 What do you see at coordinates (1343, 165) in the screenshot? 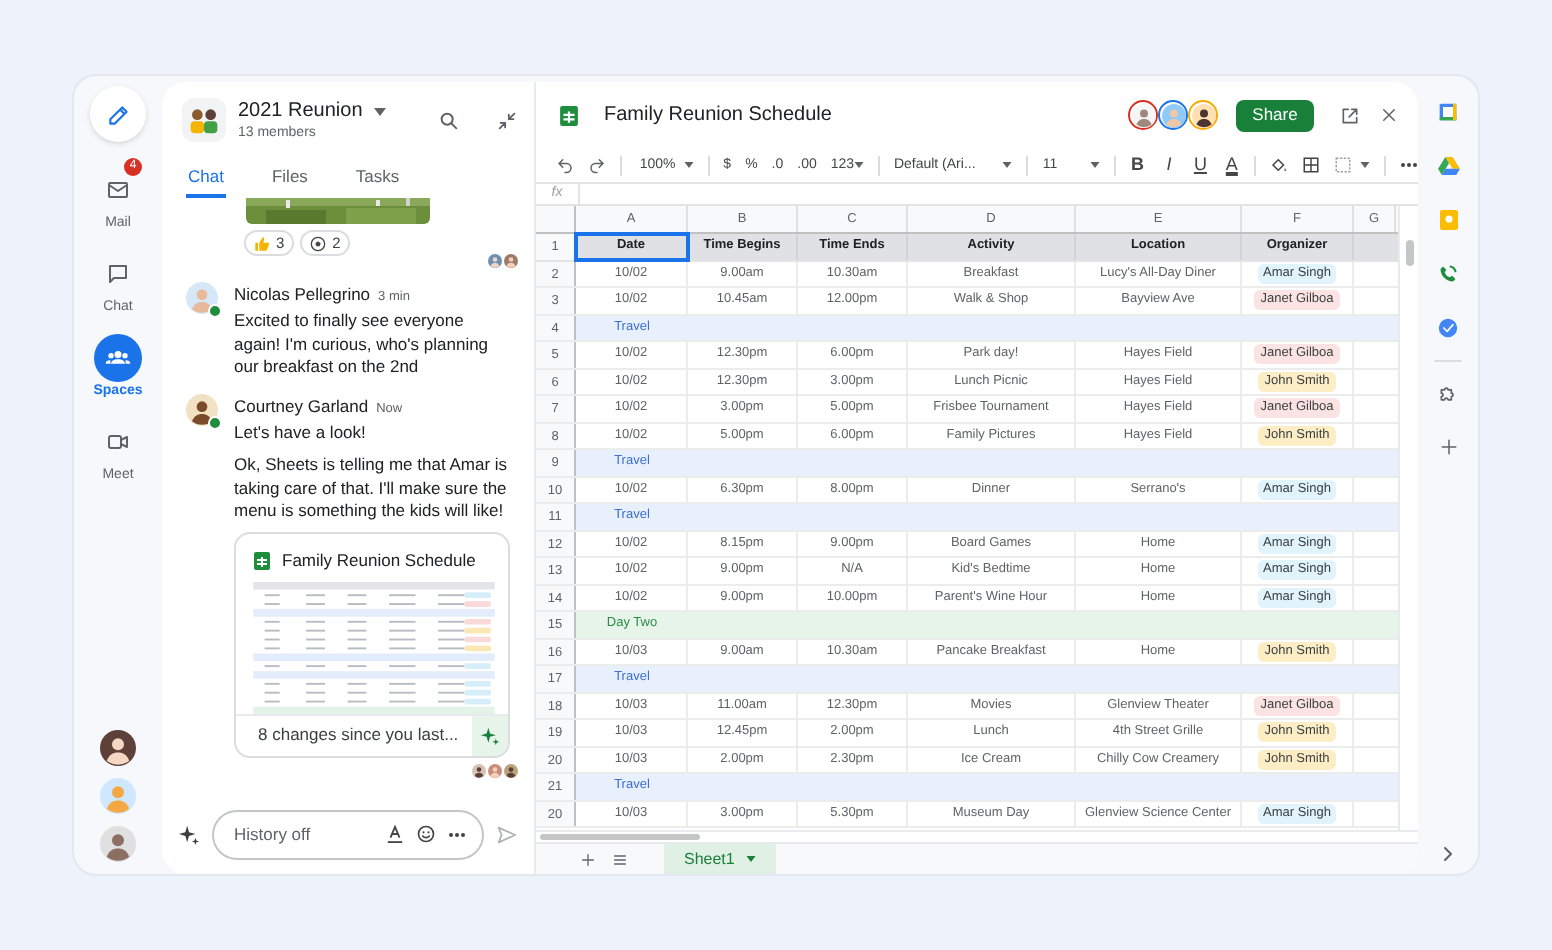
I see `merge-cells-icon` at bounding box center [1343, 165].